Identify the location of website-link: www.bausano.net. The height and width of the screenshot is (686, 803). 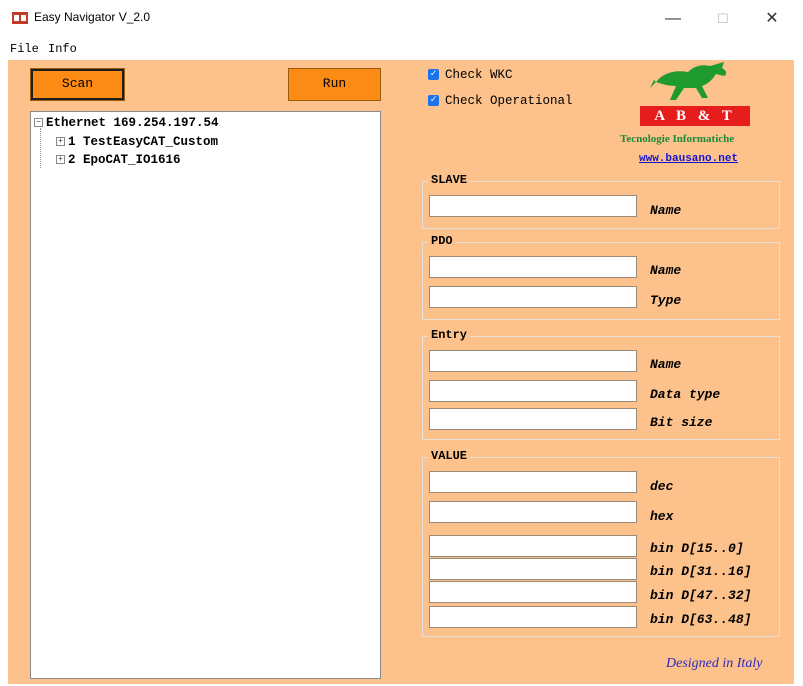
(688, 159).